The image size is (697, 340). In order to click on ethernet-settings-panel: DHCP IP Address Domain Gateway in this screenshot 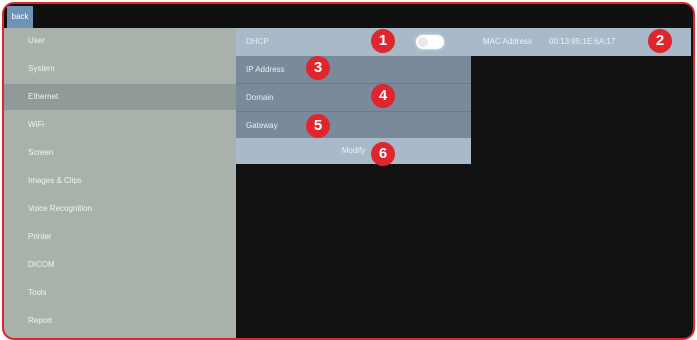, I will do `click(353, 84)`.